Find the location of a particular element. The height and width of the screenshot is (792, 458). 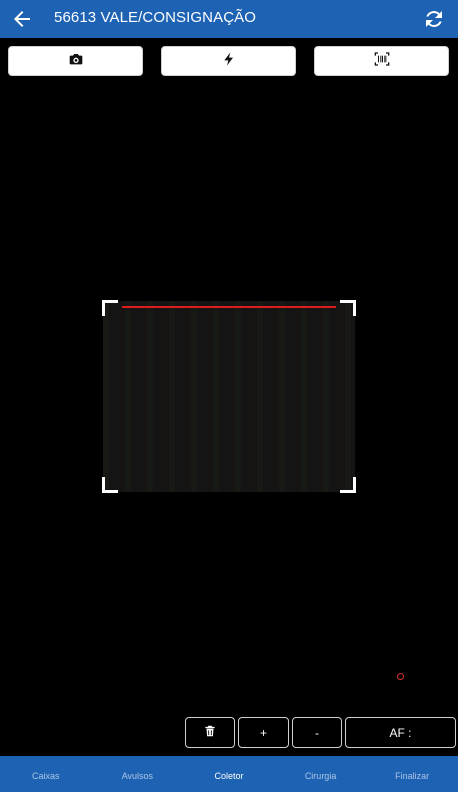

autofocus-button: AF : is located at coordinates (400, 732).